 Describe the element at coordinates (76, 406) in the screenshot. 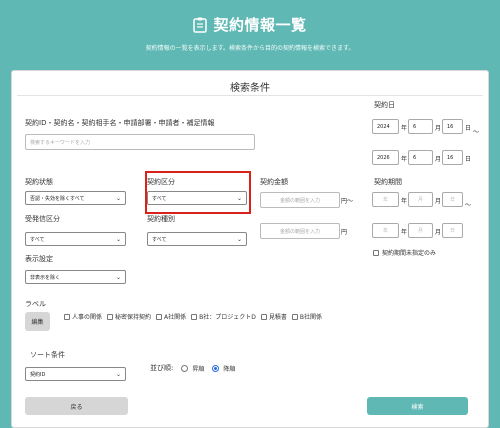

I see `back-button: 戻る` at that location.